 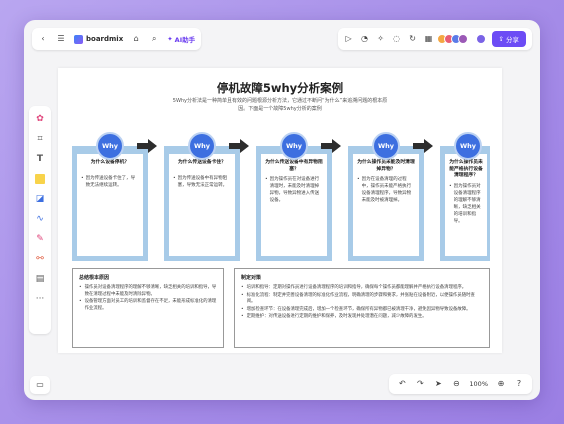 I want to click on bottom-toolbar: ↶ ↷ ➤ ⊖ 100% ⊕ ?, so click(x=460, y=384).